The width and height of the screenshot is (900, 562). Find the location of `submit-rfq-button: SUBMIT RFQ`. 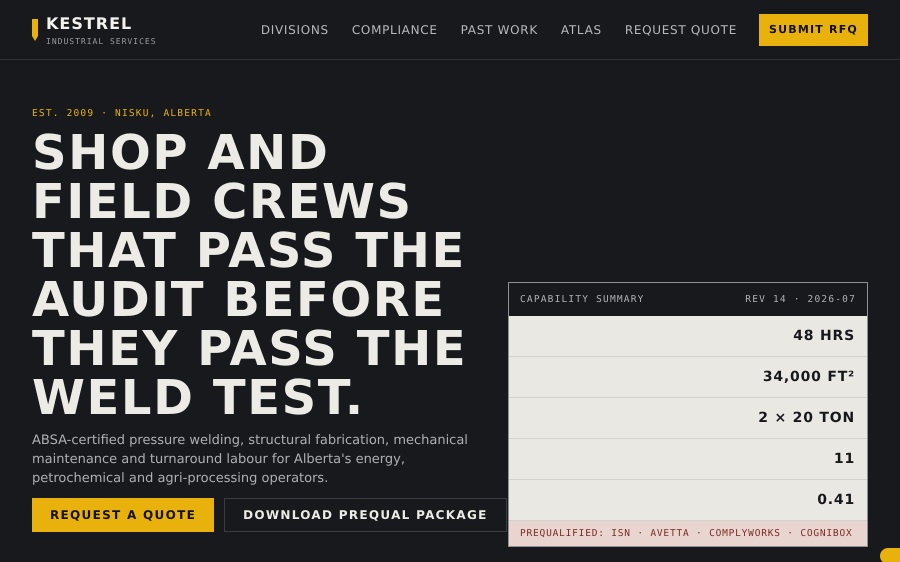

submit-rfq-button: SUBMIT RFQ is located at coordinates (813, 30).